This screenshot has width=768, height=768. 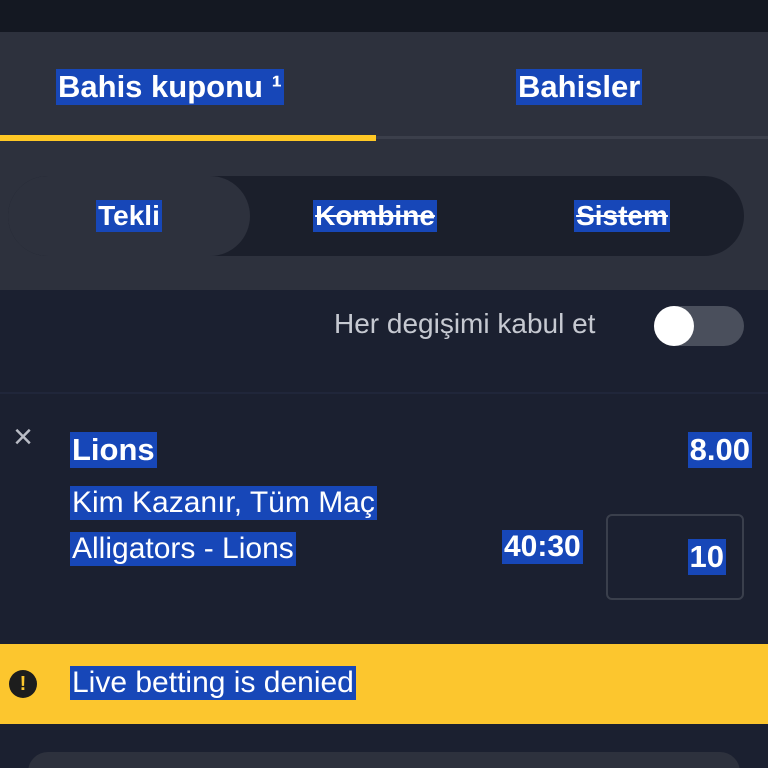 I want to click on bottom-action-bar, so click(x=384, y=760).